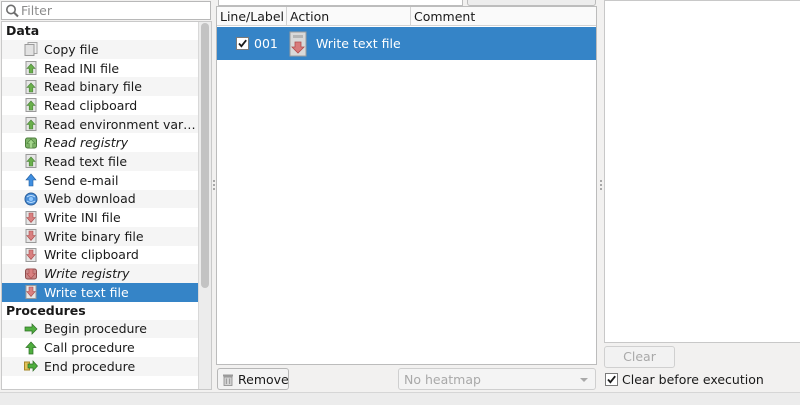 The image size is (800, 405). Describe the element at coordinates (31, 86) in the screenshot. I see `read-binary-file-icon` at that location.